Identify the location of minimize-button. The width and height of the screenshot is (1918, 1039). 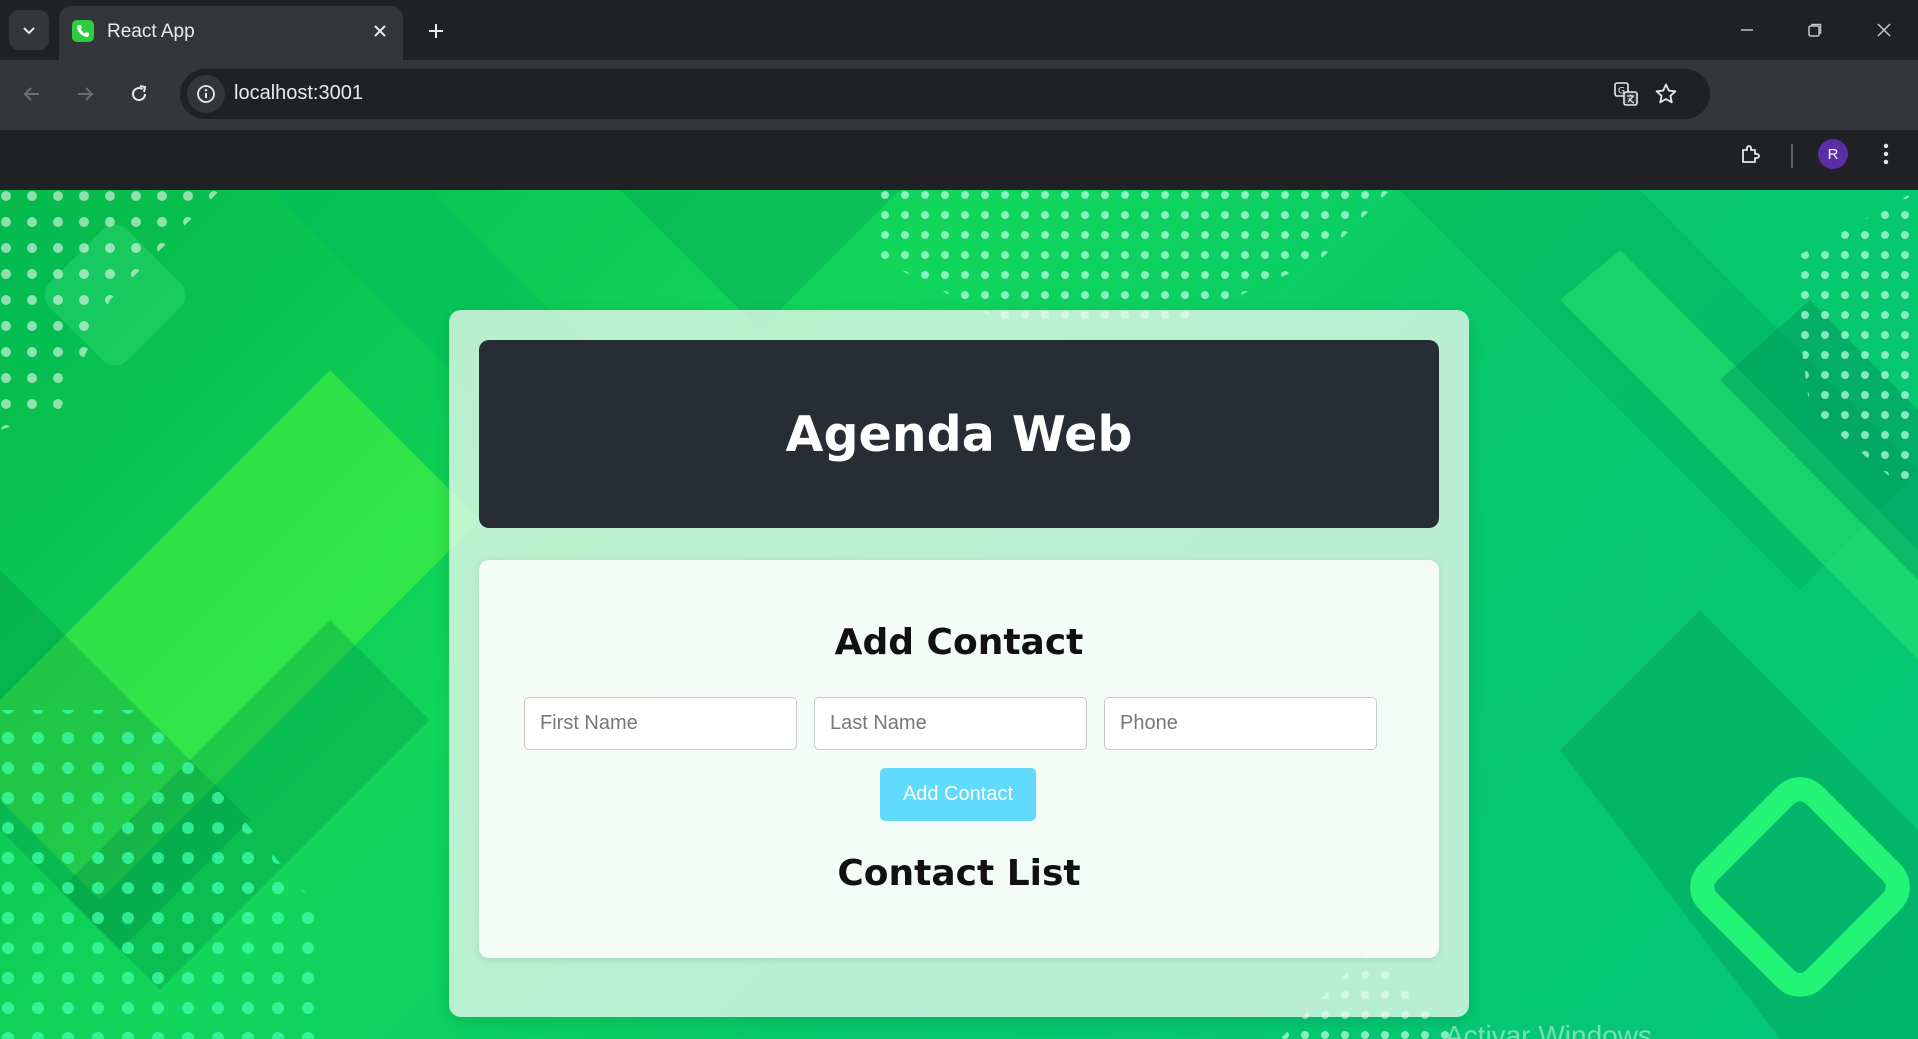
(1747, 30).